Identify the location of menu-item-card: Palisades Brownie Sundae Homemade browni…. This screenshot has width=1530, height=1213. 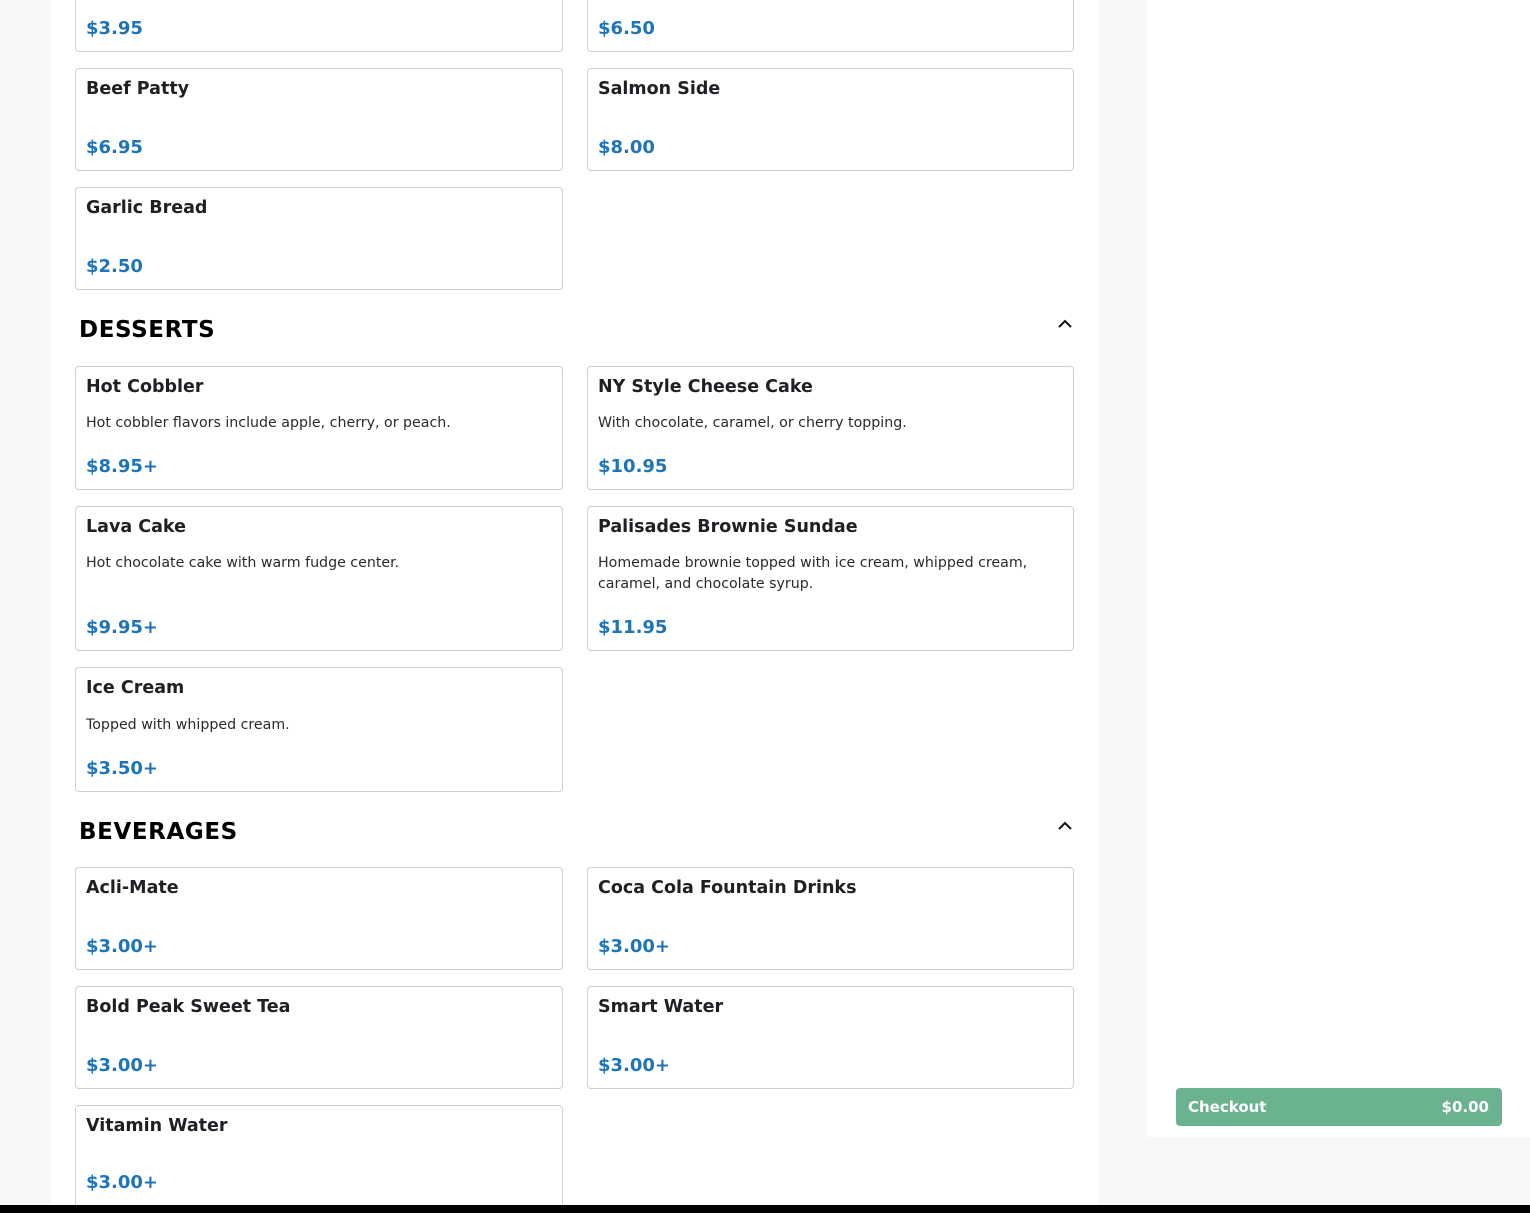
(830, 578).